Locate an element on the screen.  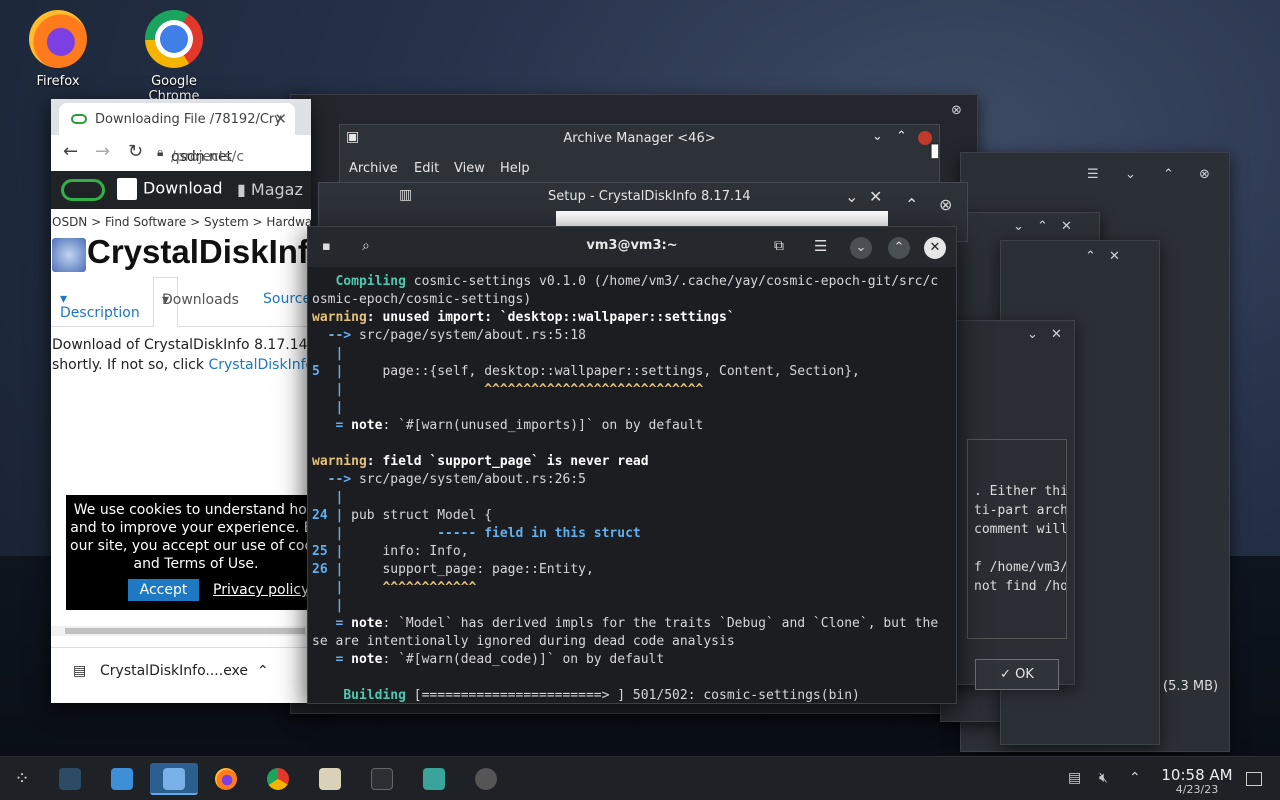
browser-tab: Downloading File /78192/Cry ✕ is located at coordinates (177, 119).